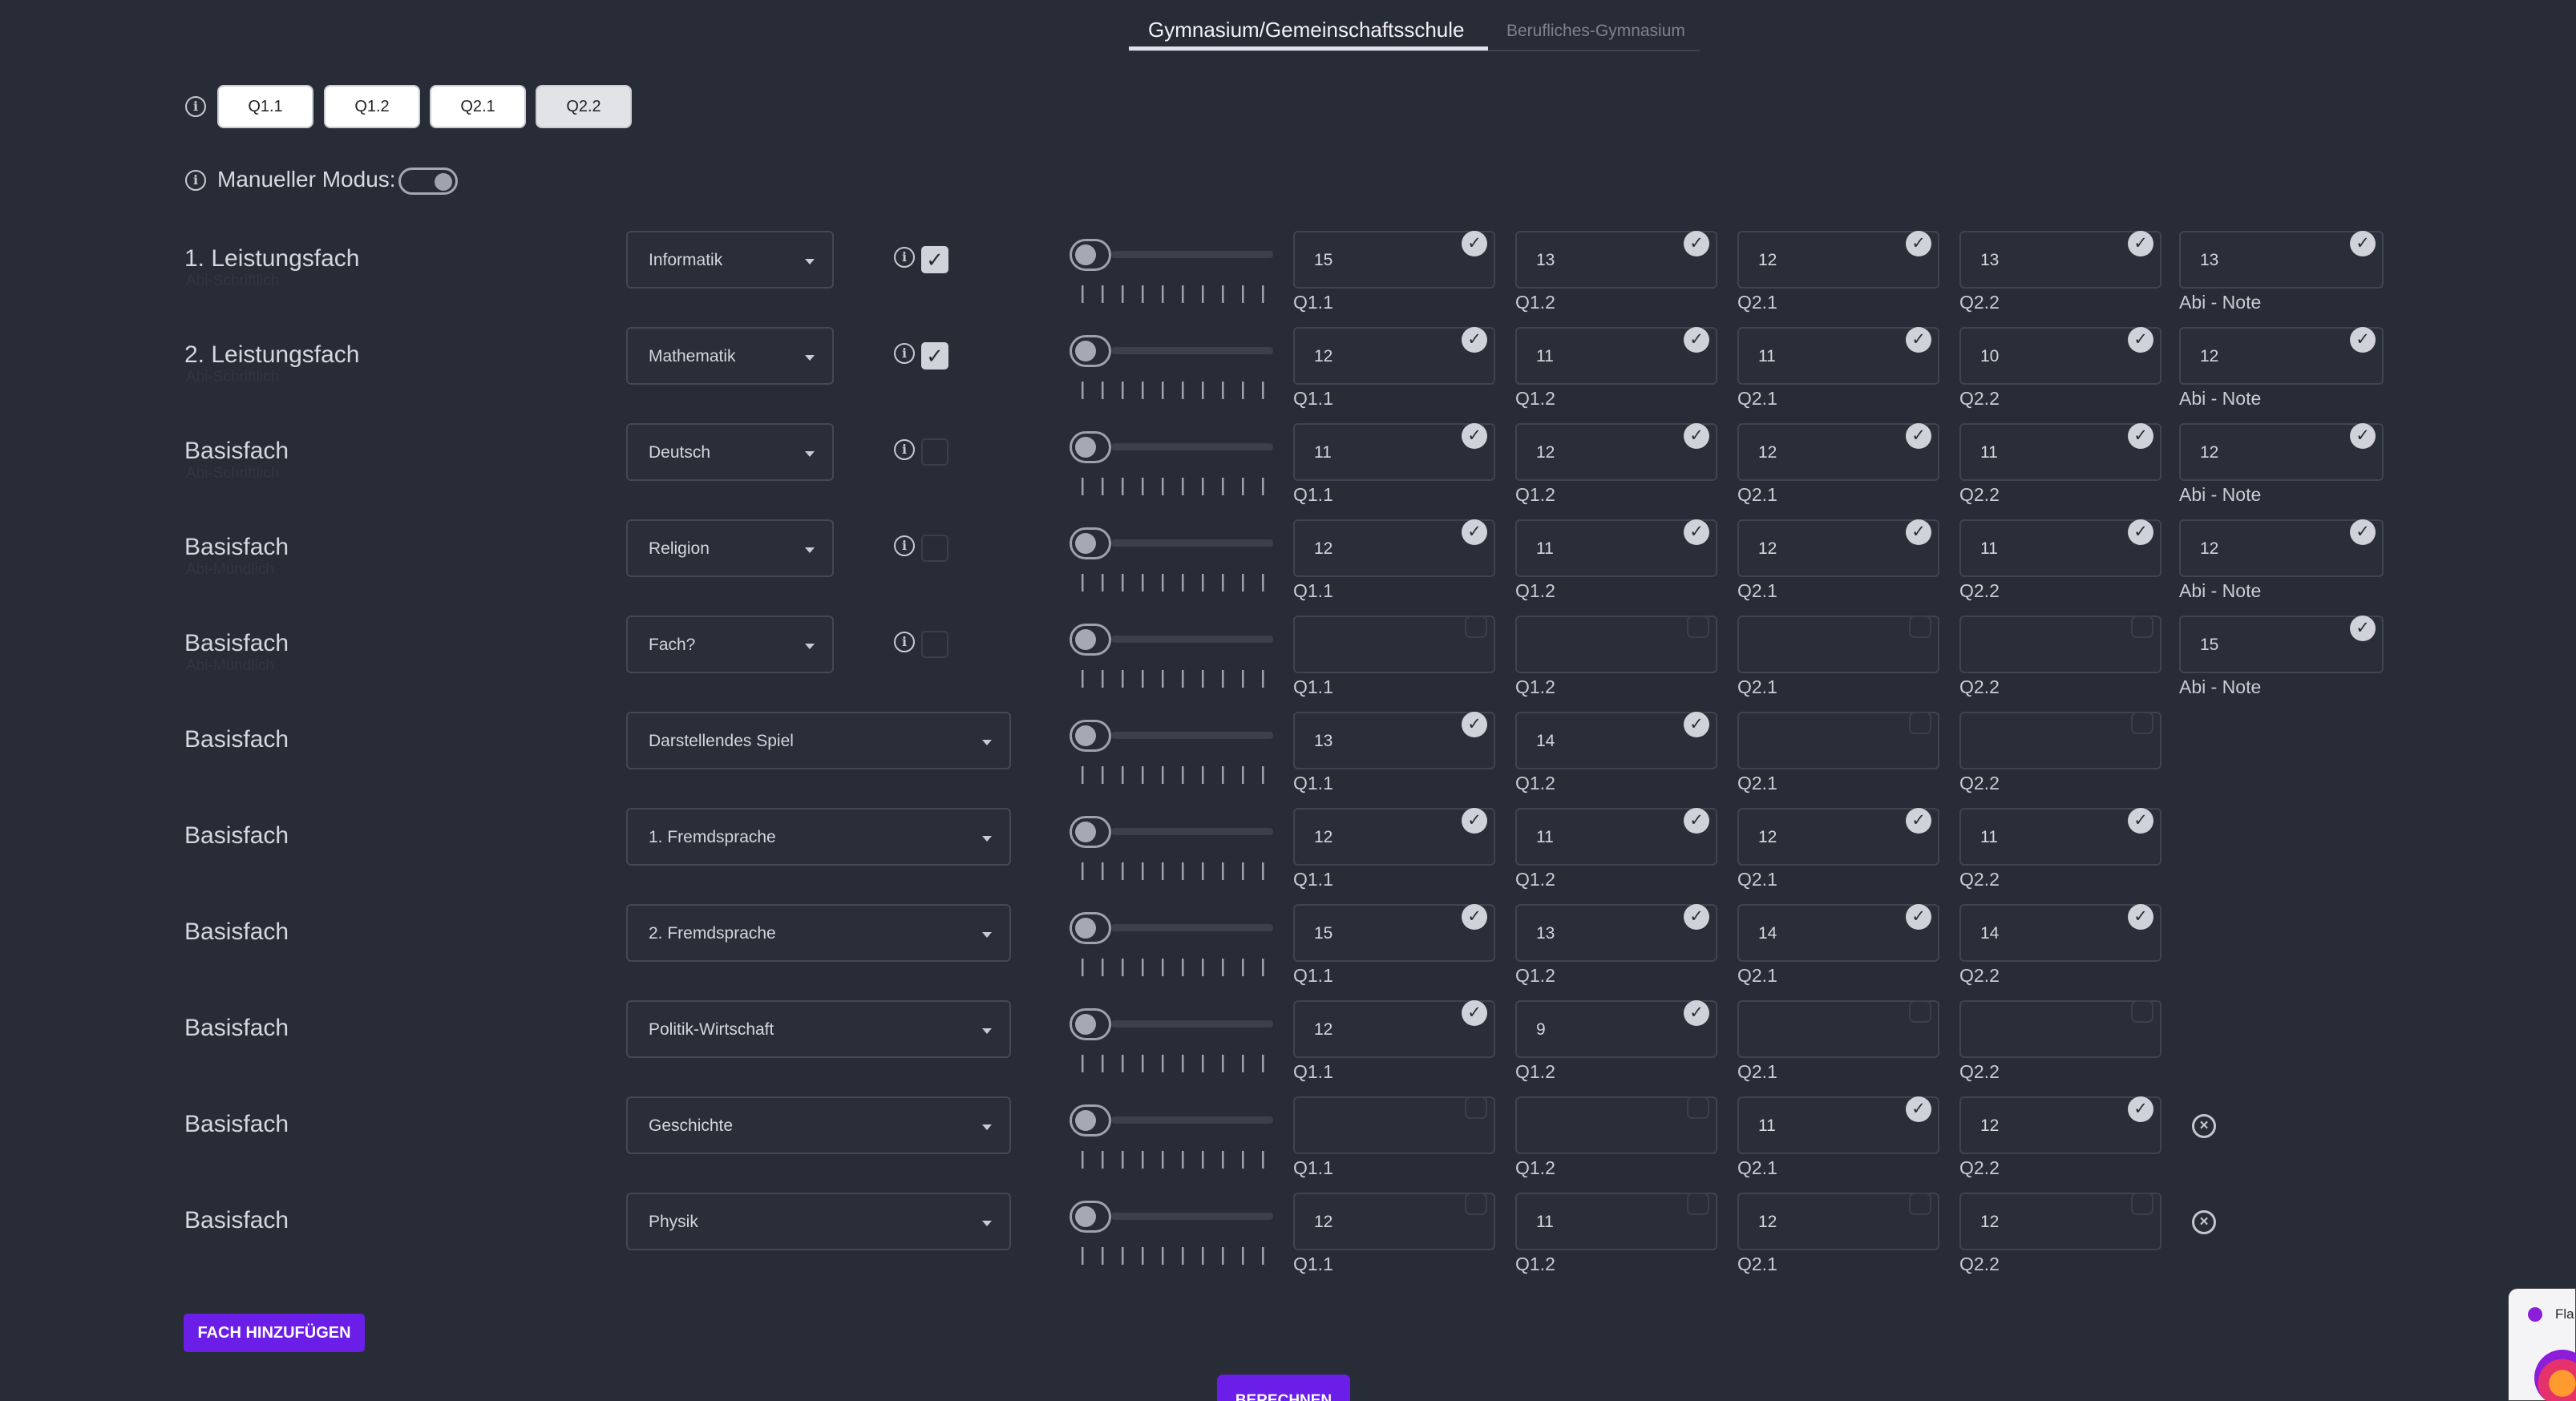  I want to click on grade-field-q21, so click(1838, 644).